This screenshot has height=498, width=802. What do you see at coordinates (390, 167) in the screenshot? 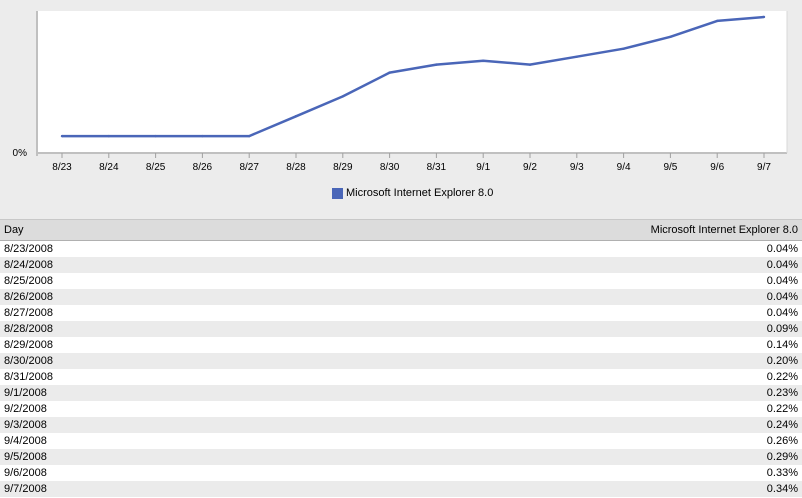
I see `x-tick-label: 8/30` at bounding box center [390, 167].